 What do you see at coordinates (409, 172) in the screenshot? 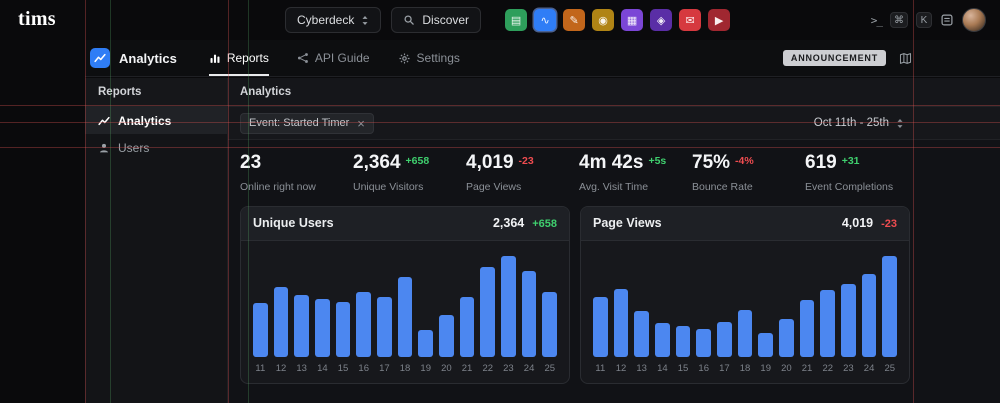
I see `stat-unique-visitors: 2,364 +658 Unique Visitors` at bounding box center [409, 172].